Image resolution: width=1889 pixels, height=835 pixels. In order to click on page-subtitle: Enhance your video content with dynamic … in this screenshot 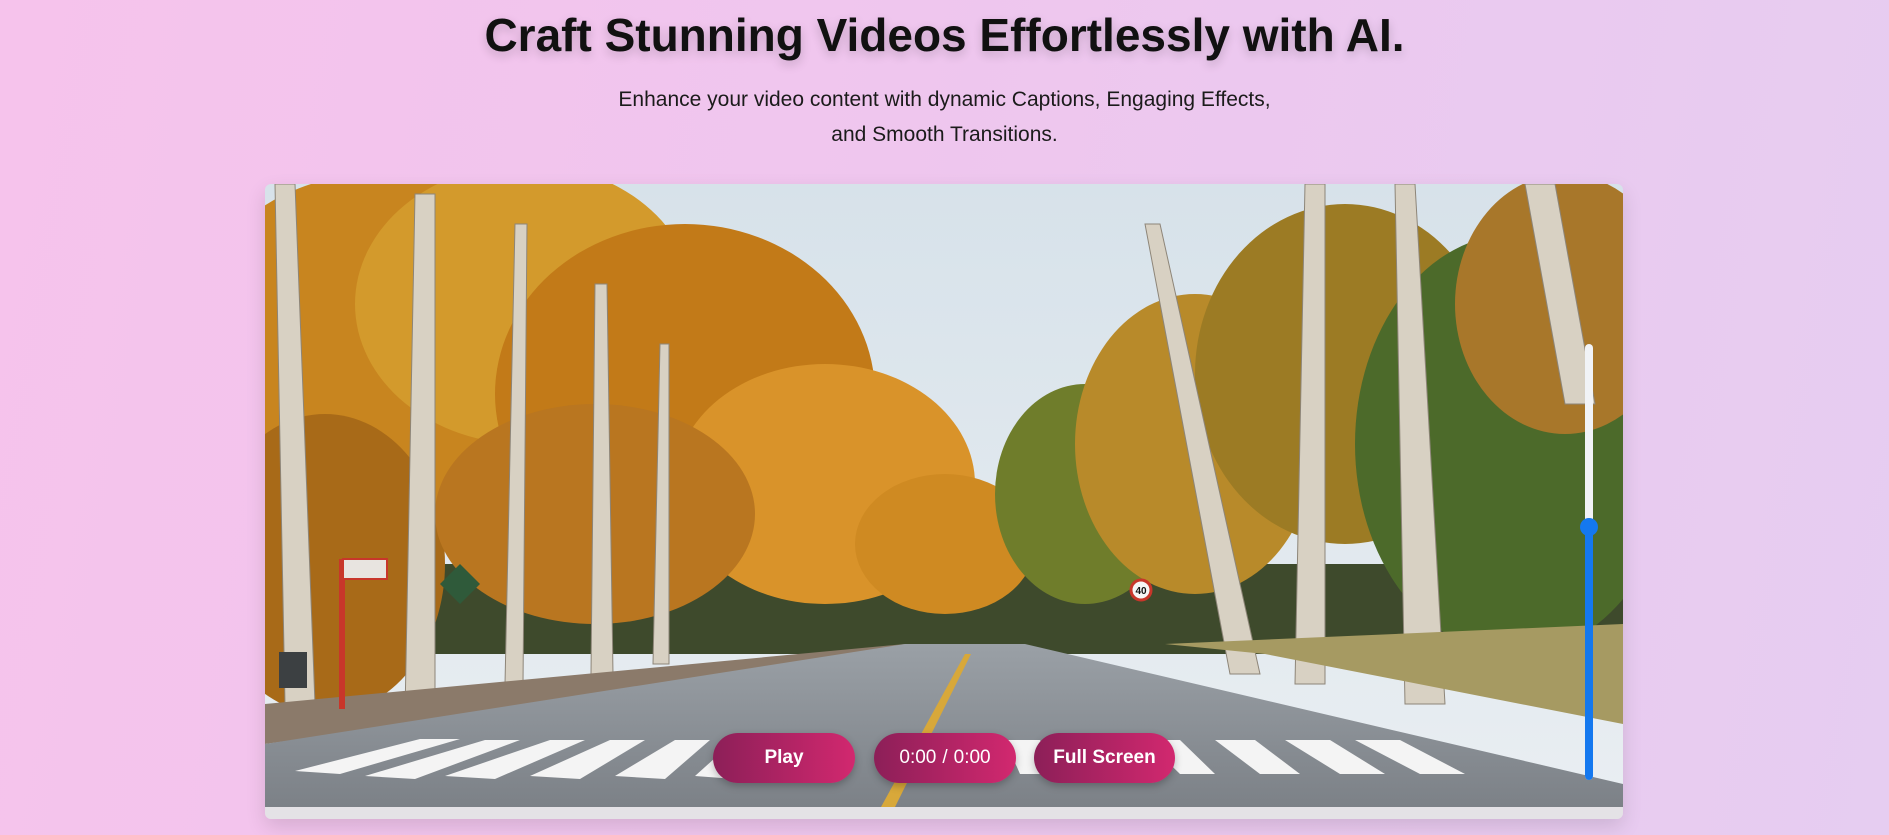, I will do `click(944, 117)`.